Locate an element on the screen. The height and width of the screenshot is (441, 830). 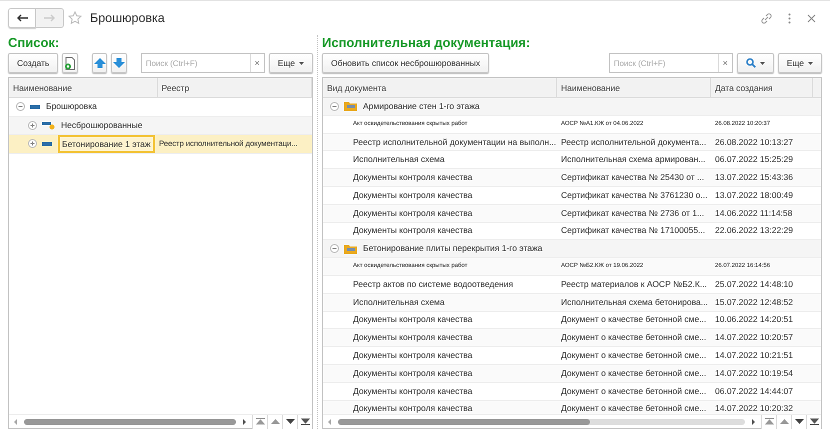
document-row: Документы контроля качества Документ о качестве бетонной сме... 14.07.2022 10:20:32 is located at coordinates (572, 407).